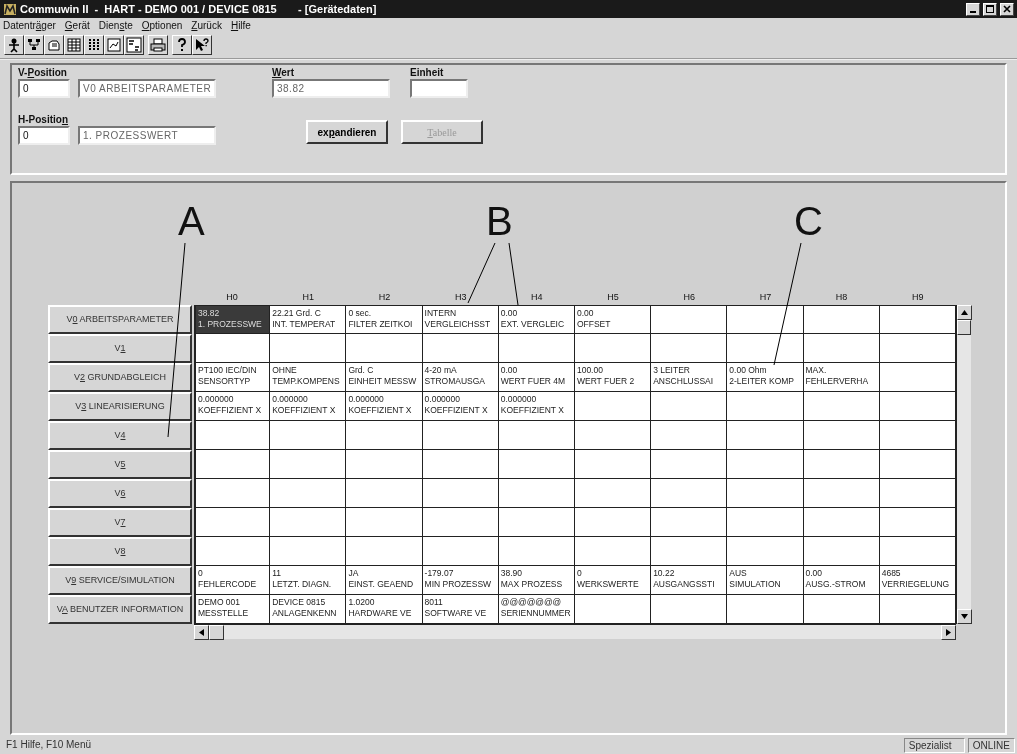  What do you see at coordinates (536, 580) in the screenshot?
I see `table-cell: 38.90 MAX PROZESS` at bounding box center [536, 580].